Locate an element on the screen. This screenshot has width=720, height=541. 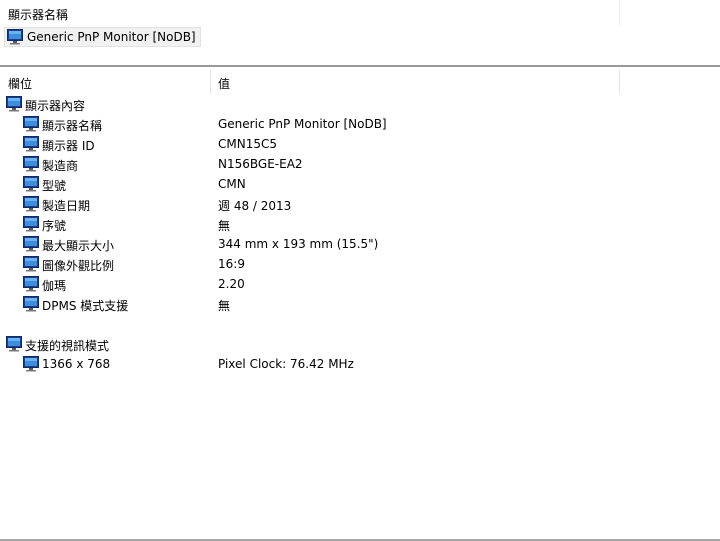
property-row: DPMS 模式支援 無 is located at coordinates (360, 304).